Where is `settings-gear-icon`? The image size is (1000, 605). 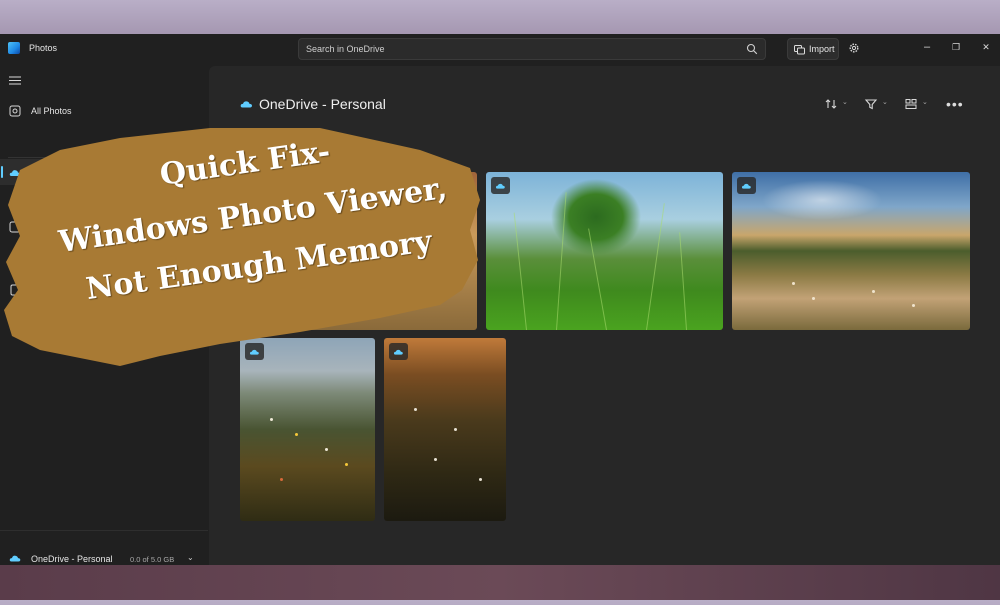 settings-gear-icon is located at coordinates (854, 48).